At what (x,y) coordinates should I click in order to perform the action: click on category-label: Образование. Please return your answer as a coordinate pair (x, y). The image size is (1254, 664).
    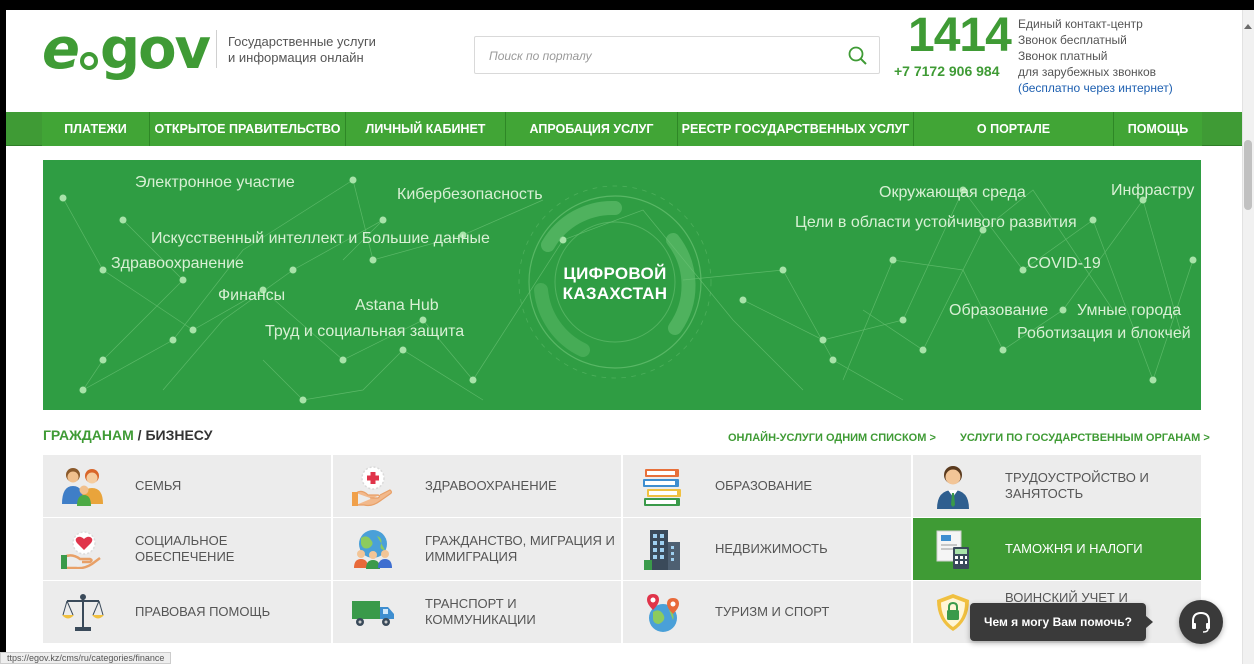
    Looking at the image, I should click on (764, 485).